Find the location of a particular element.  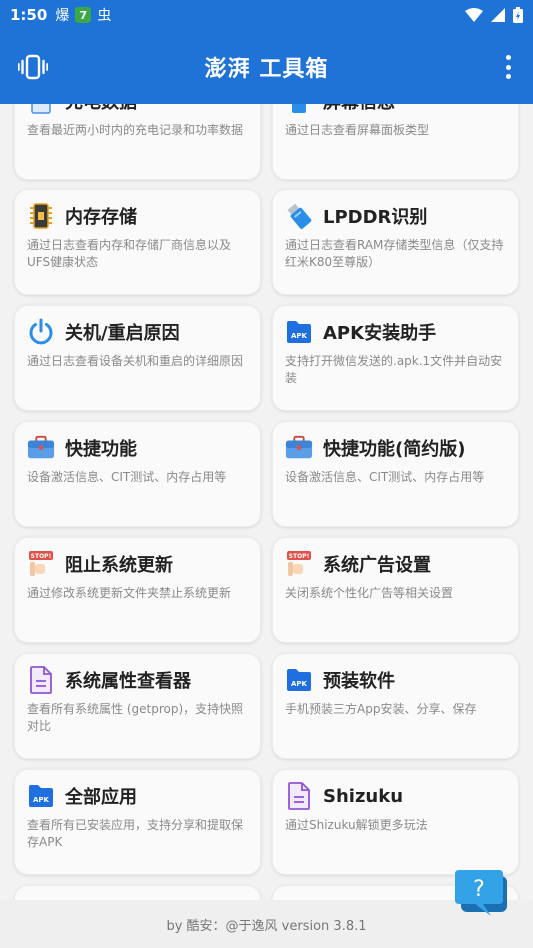

card-title: Shizuku is located at coordinates (363, 796).